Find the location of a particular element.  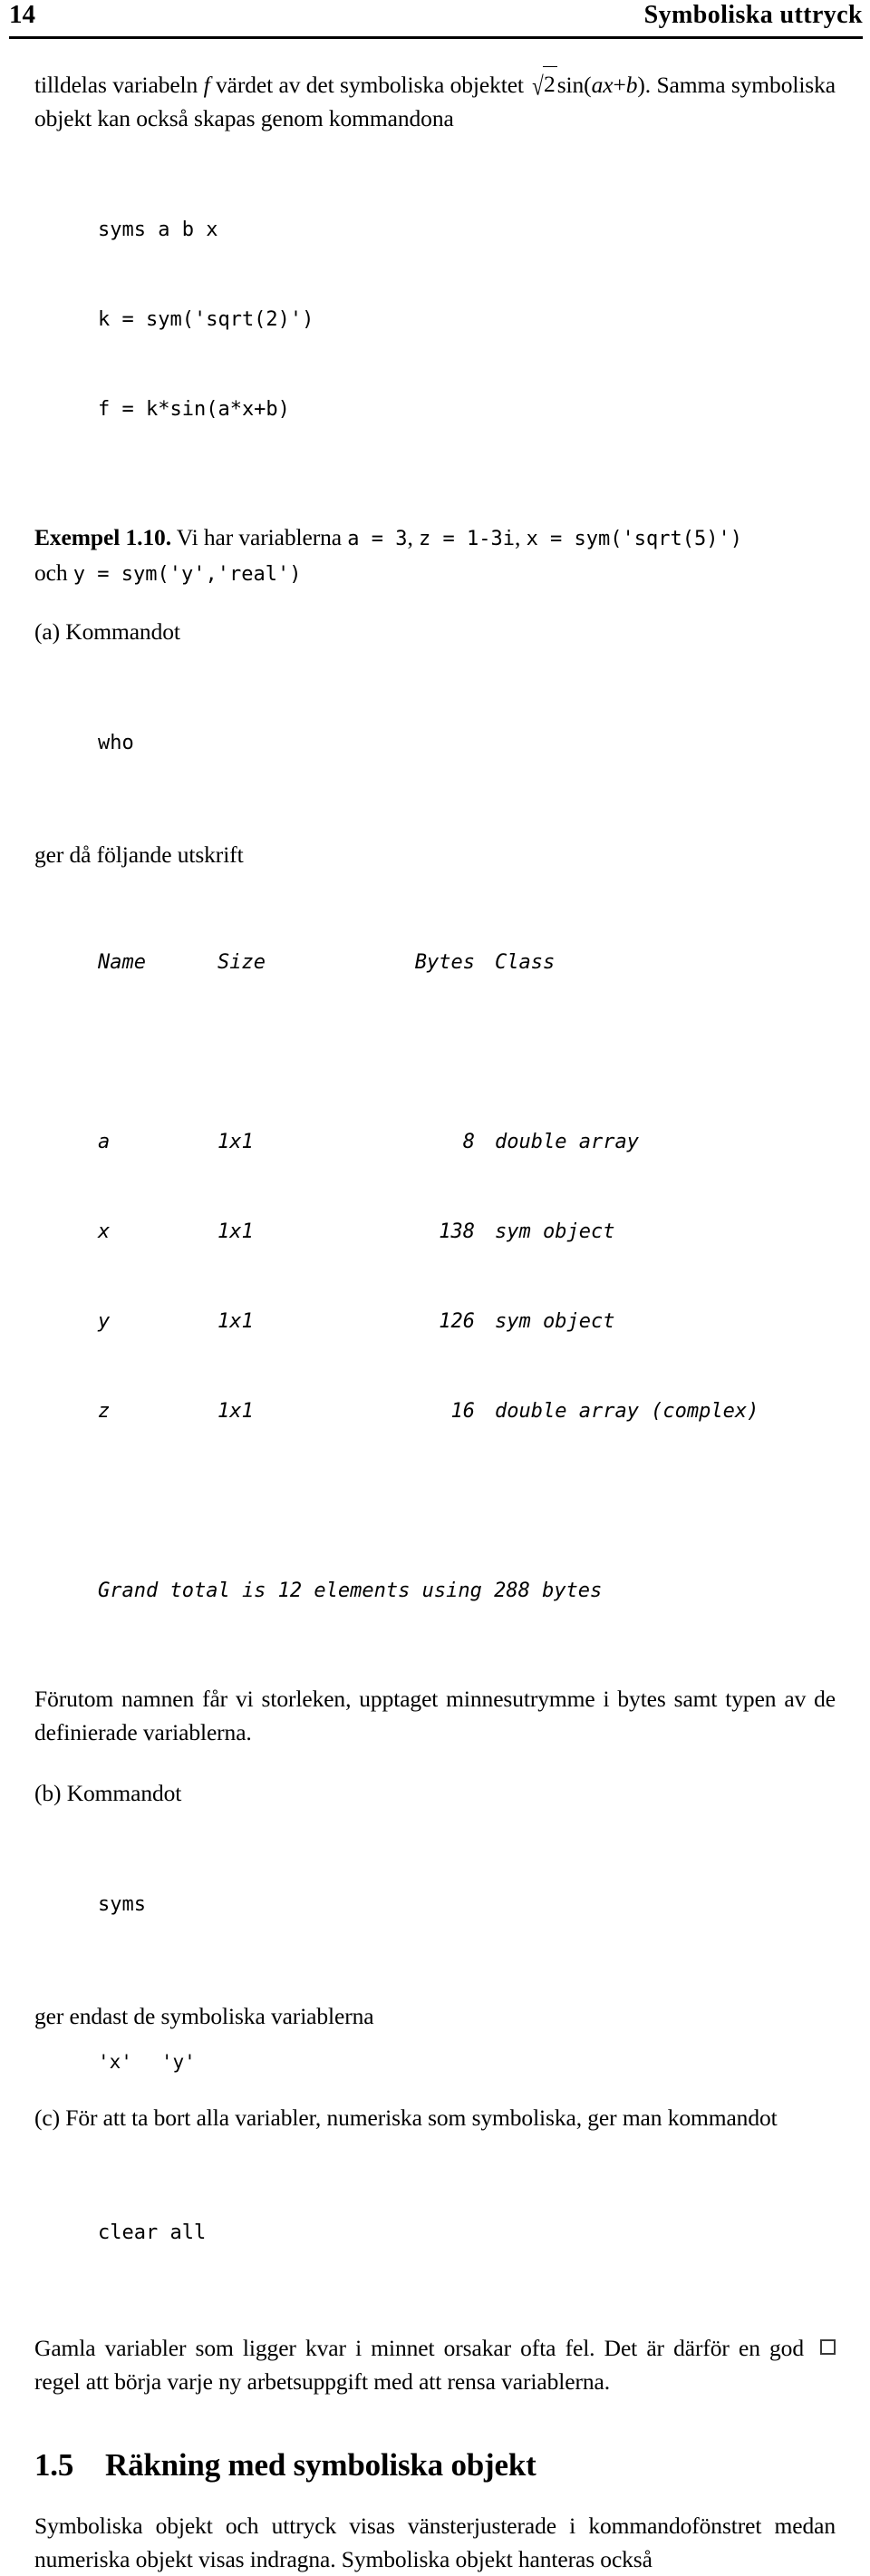

example-lead-text: Vi har variablerna is located at coordinates (259, 537).